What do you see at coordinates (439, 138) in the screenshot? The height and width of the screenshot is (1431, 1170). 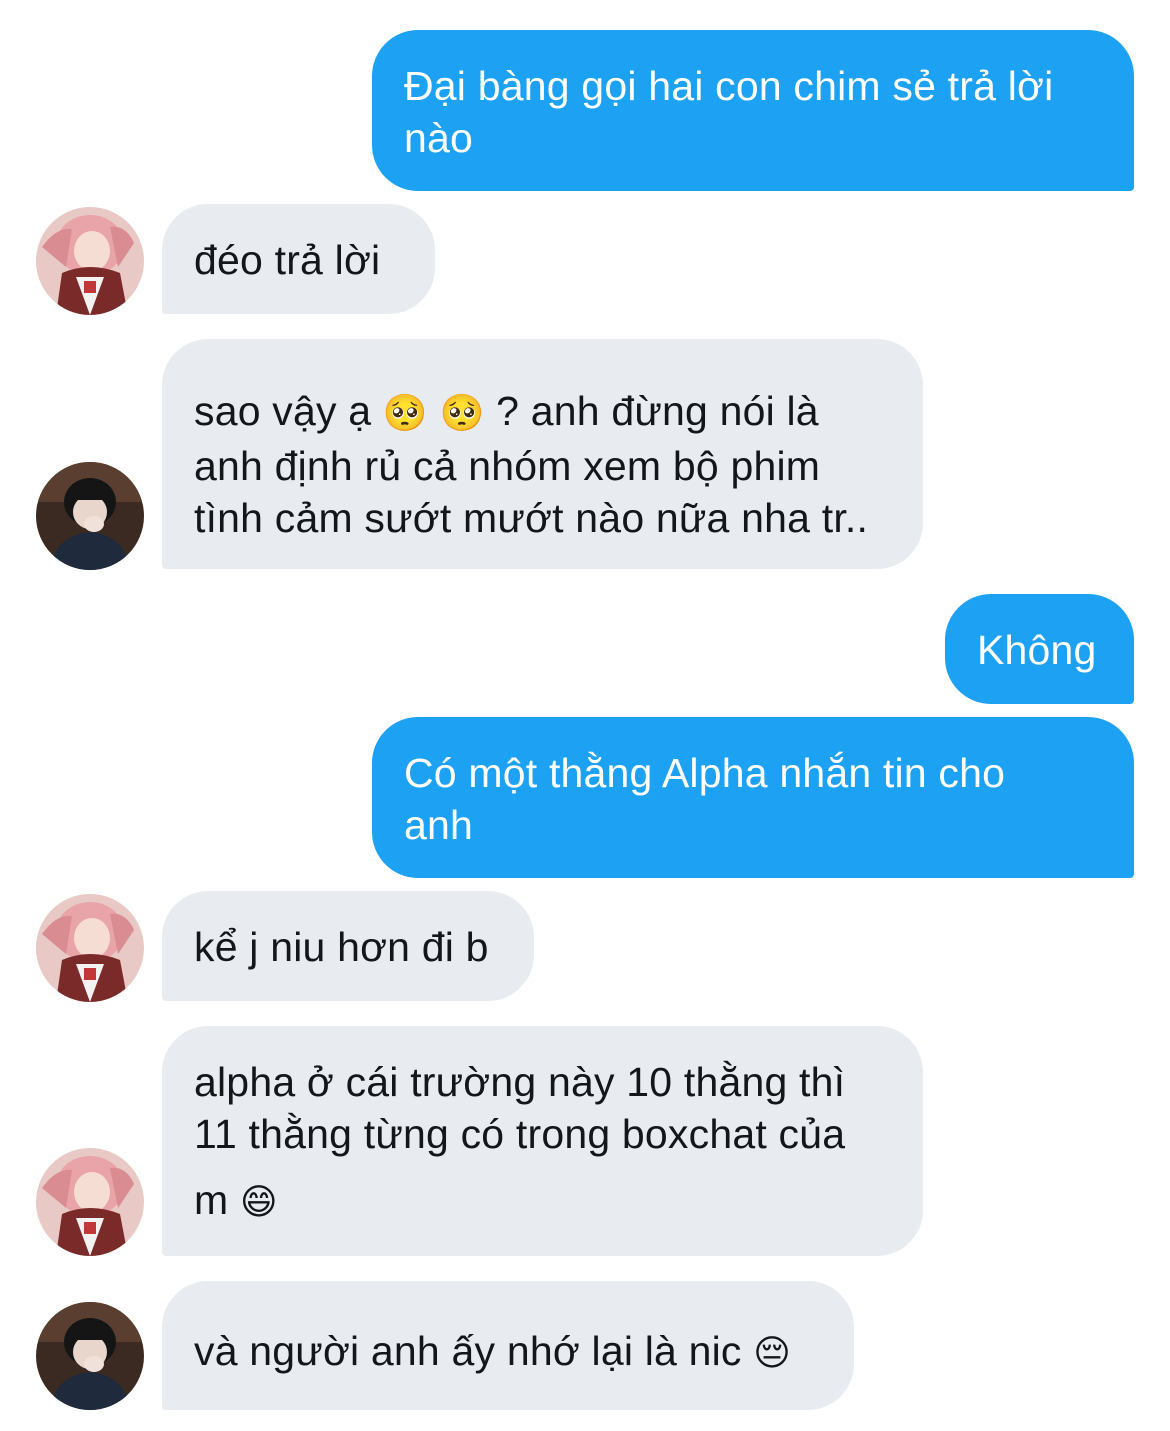 I see `message-text: nào` at bounding box center [439, 138].